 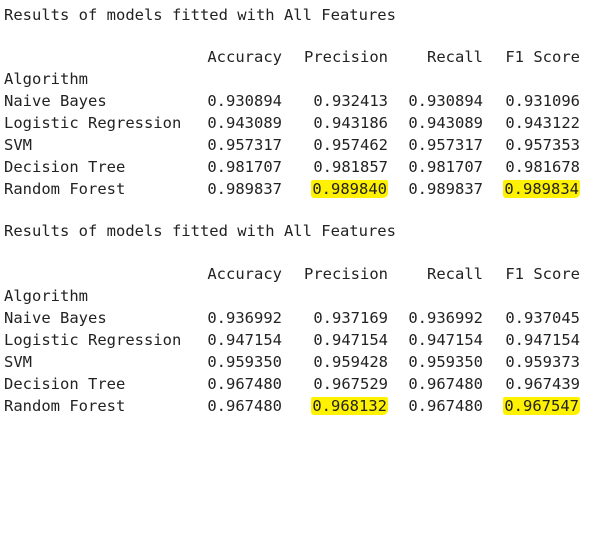 I want to click on cell-value: 0.957462, so click(x=350, y=145).